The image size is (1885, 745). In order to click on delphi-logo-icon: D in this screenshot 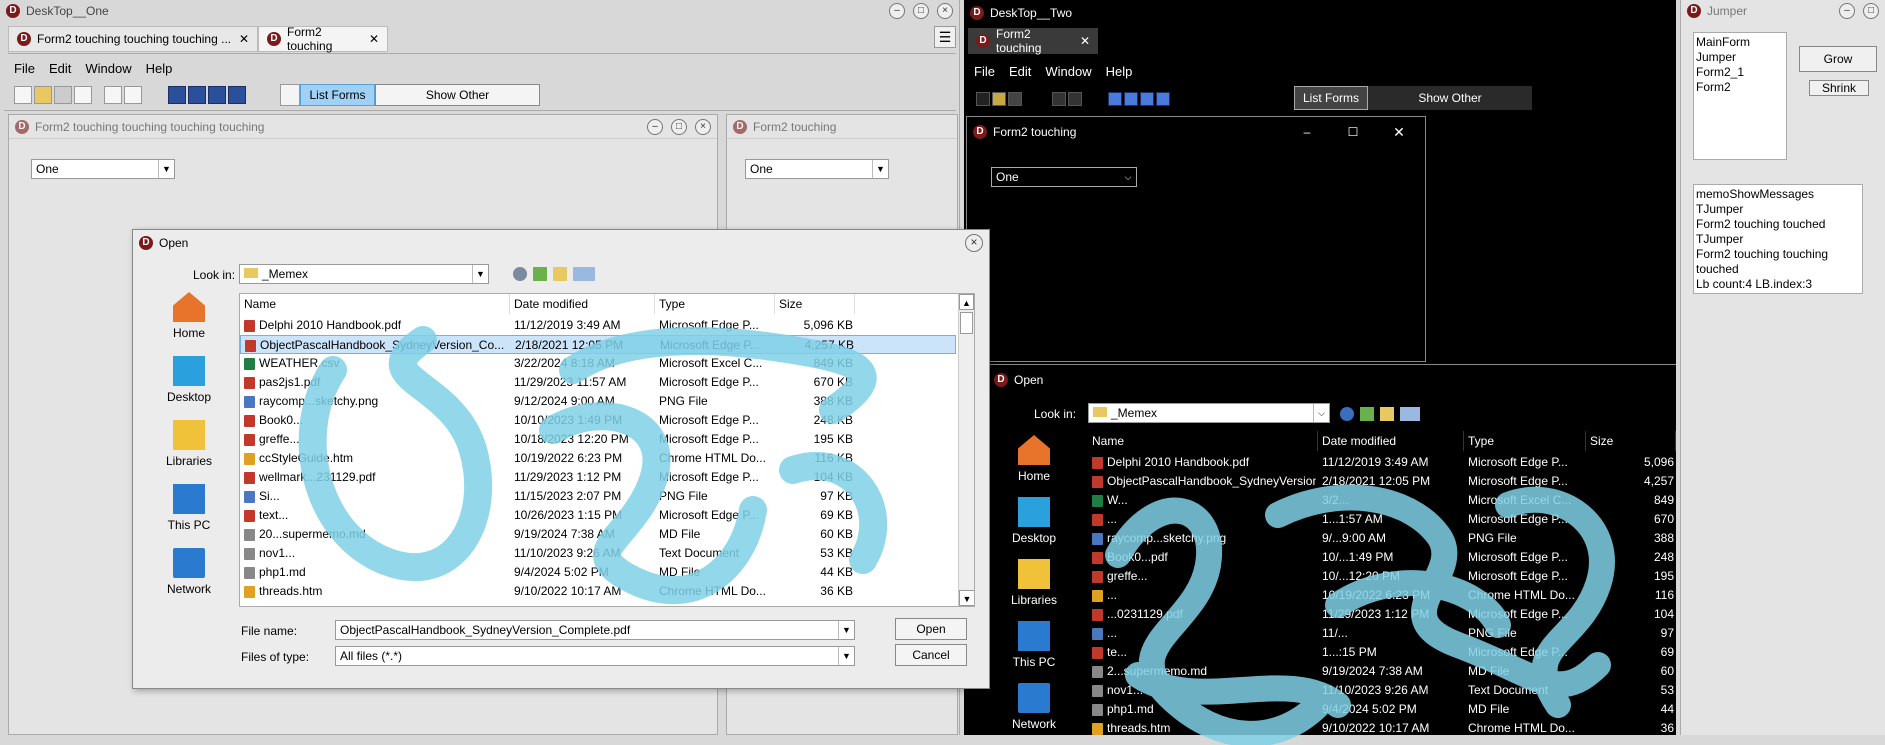, I will do `click(983, 41)`.